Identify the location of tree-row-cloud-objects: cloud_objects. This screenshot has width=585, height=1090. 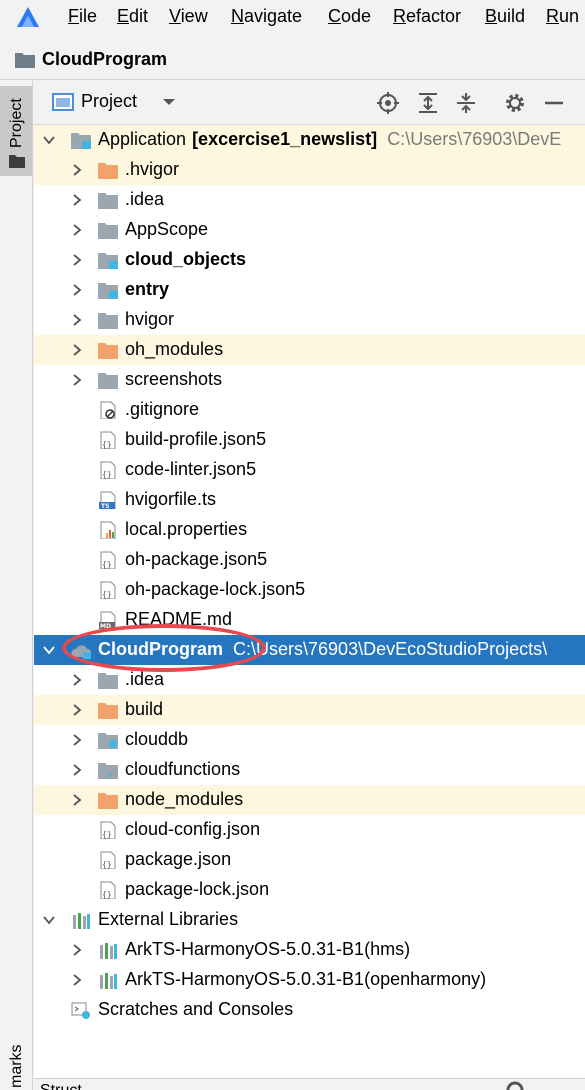
(309, 260).